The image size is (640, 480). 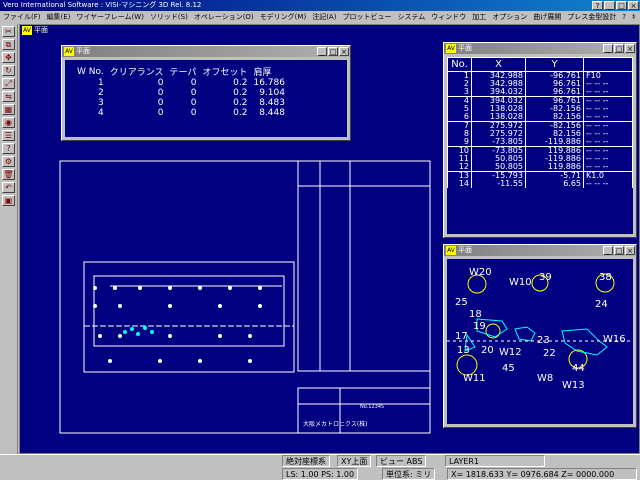 What do you see at coordinates (8, 200) in the screenshot?
I see `export-icon: ▣` at bounding box center [8, 200].